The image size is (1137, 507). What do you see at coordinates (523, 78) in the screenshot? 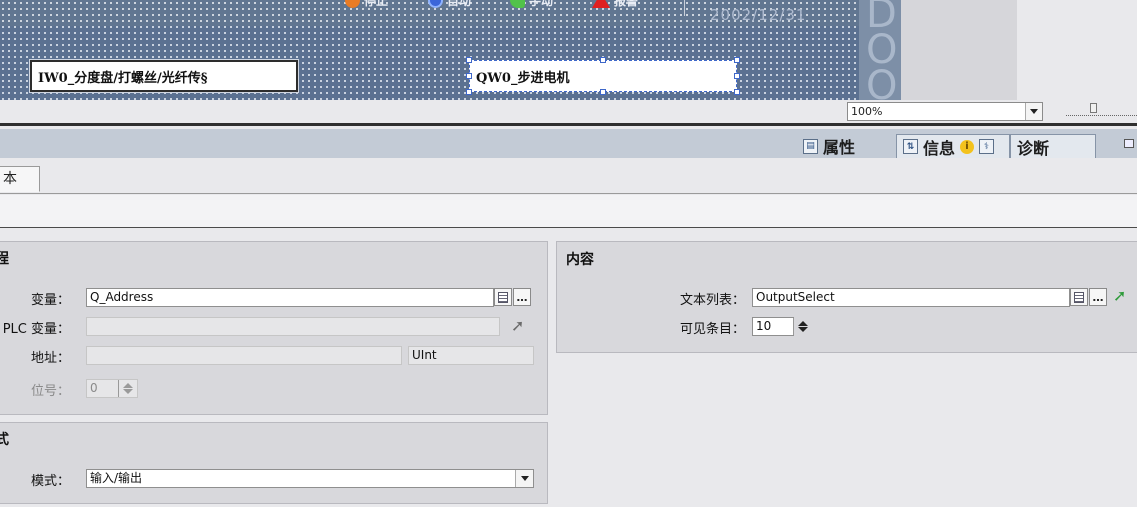
I see `dropdown-right-text: QW0_步进电机` at bounding box center [523, 78].